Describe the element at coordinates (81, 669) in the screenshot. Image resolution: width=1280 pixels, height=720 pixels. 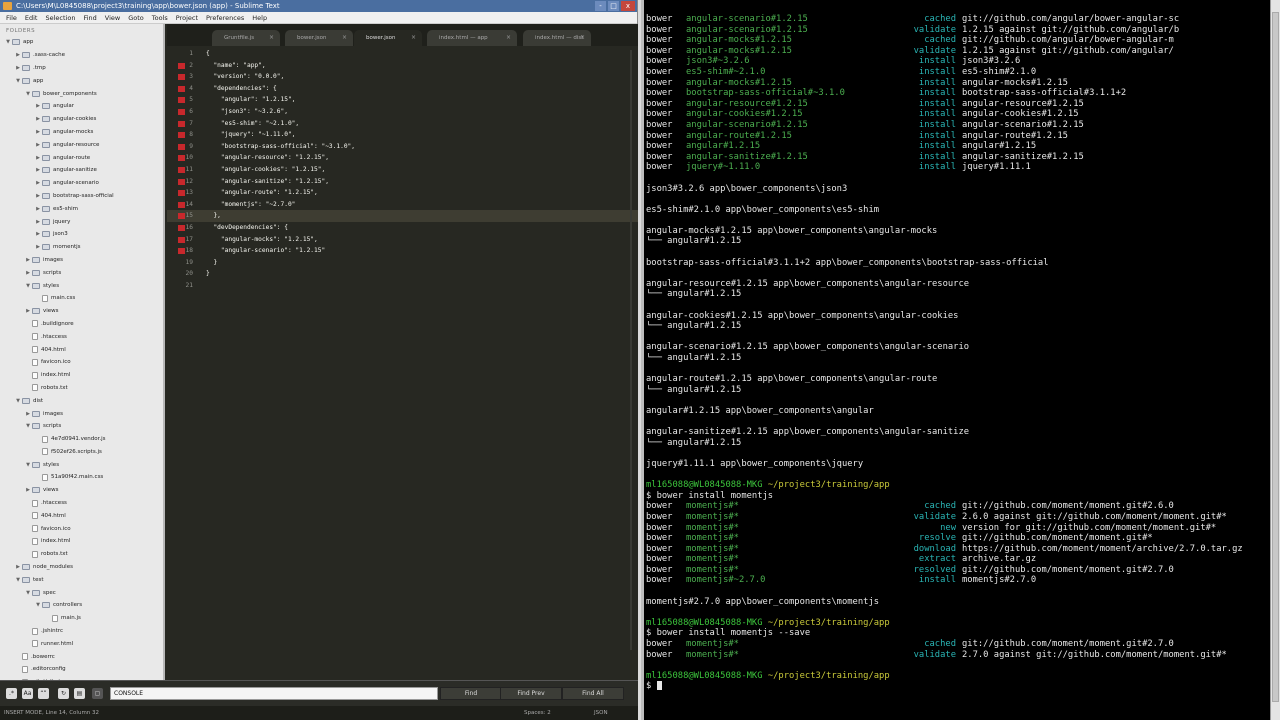
I see `tree-file: .editorconfig` at that location.